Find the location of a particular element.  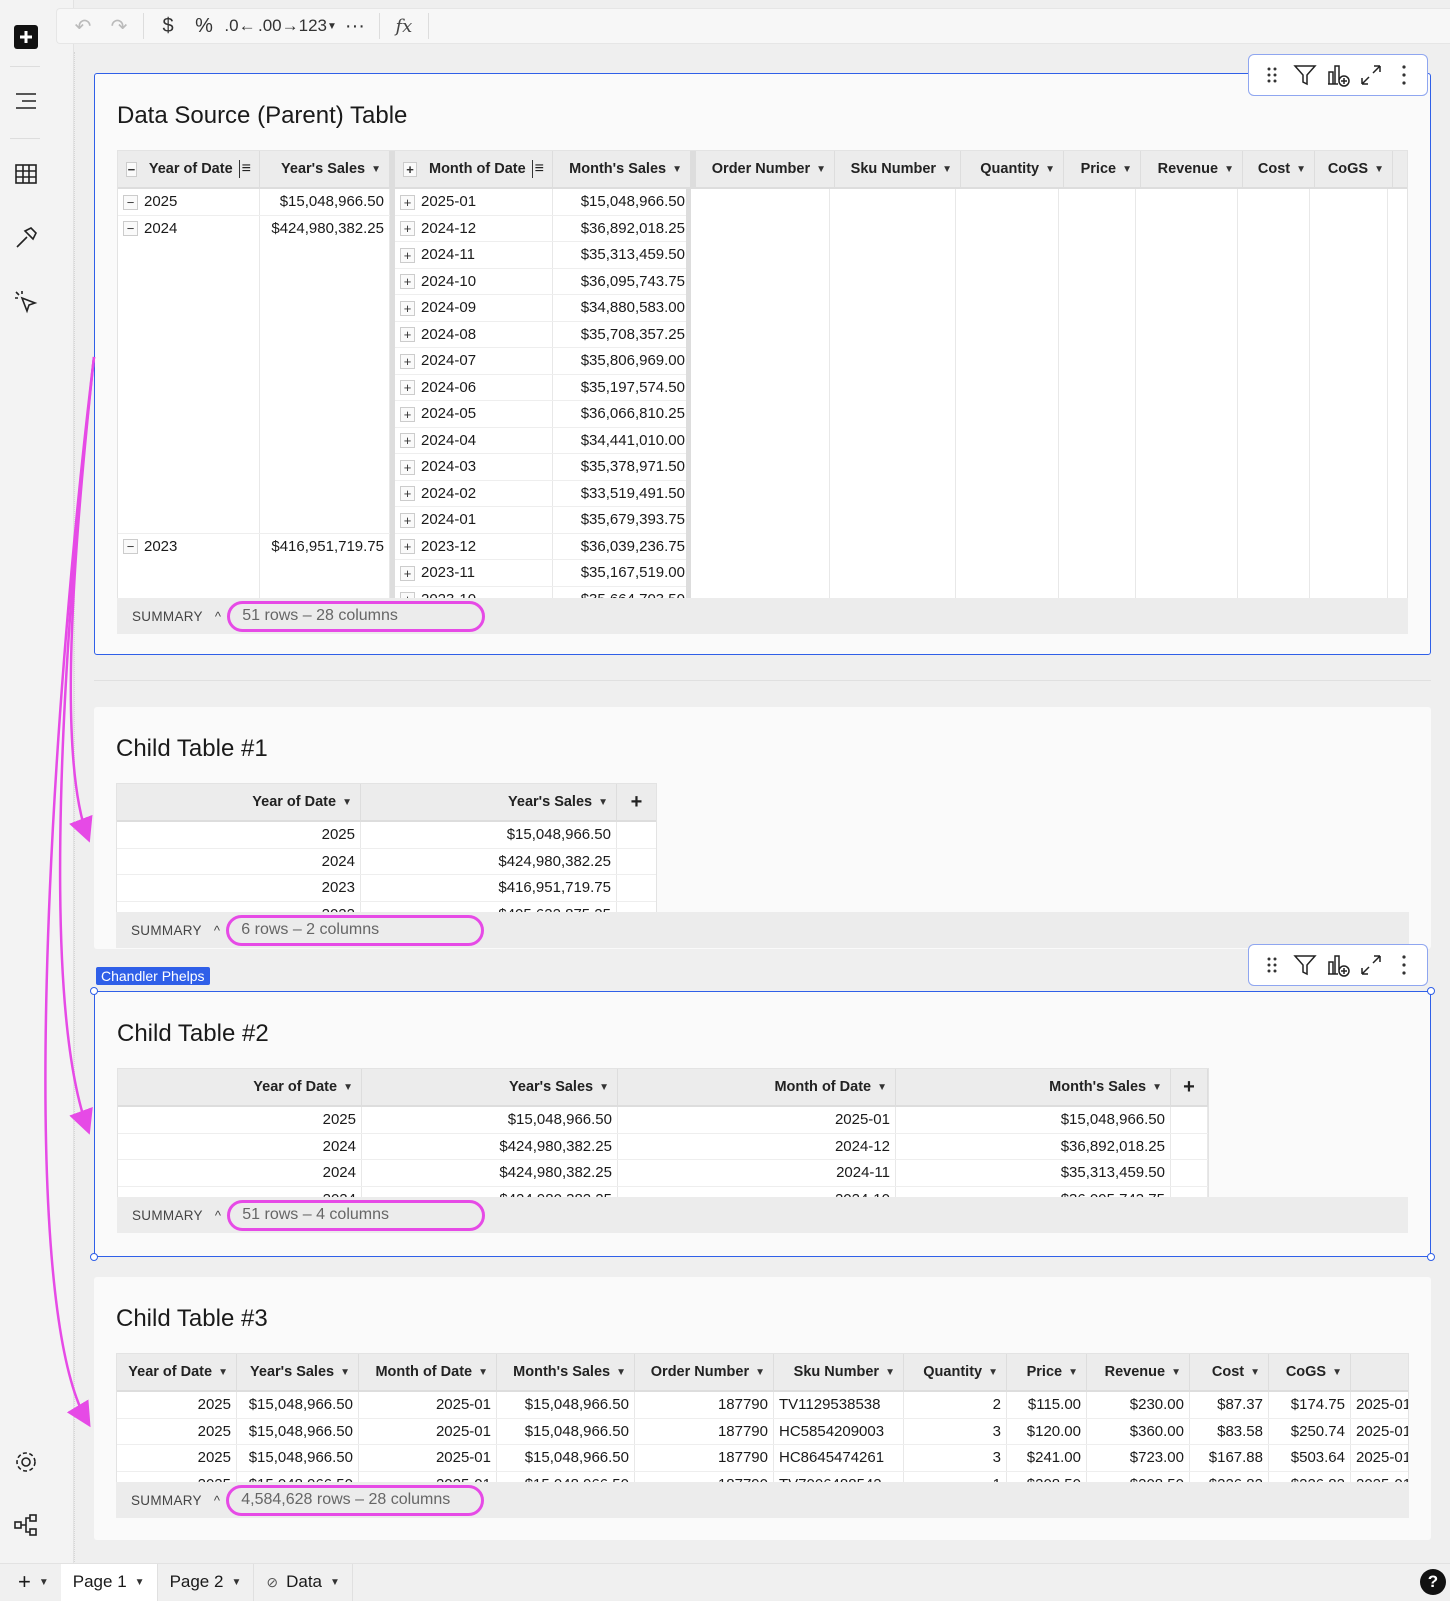

column-header: Year's Sales ▼ is located at coordinates (298, 1372).